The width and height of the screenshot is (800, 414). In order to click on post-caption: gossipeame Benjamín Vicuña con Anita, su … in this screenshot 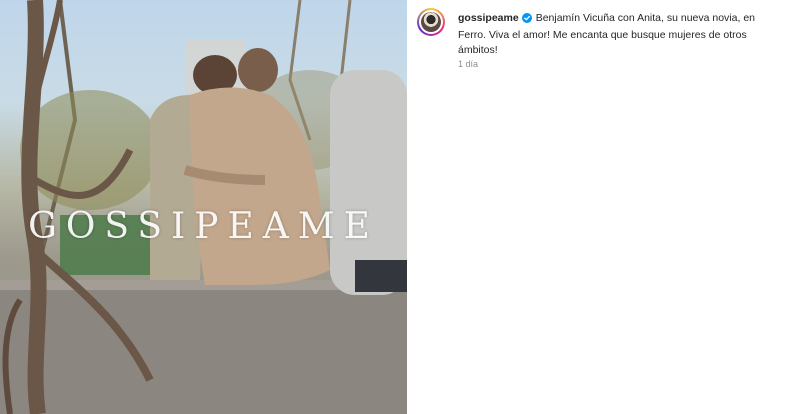, I will do `click(618, 34)`.